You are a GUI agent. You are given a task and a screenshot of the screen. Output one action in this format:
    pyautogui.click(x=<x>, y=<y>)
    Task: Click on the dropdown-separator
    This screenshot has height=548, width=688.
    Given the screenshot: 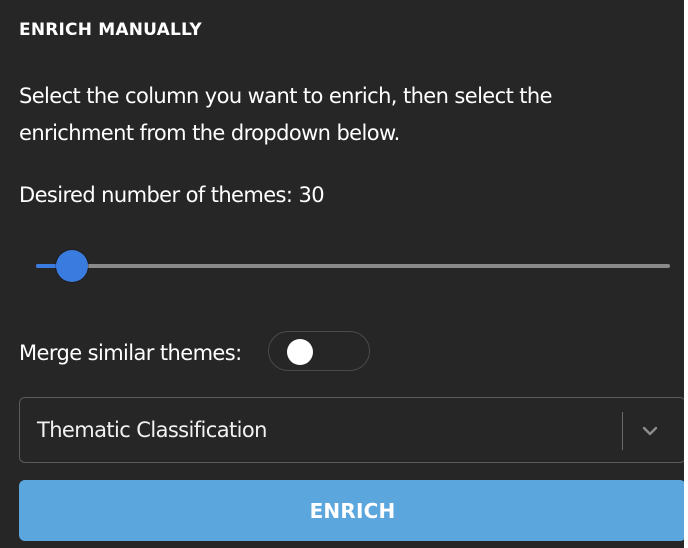 What is the action you would take?
    pyautogui.click(x=622, y=431)
    